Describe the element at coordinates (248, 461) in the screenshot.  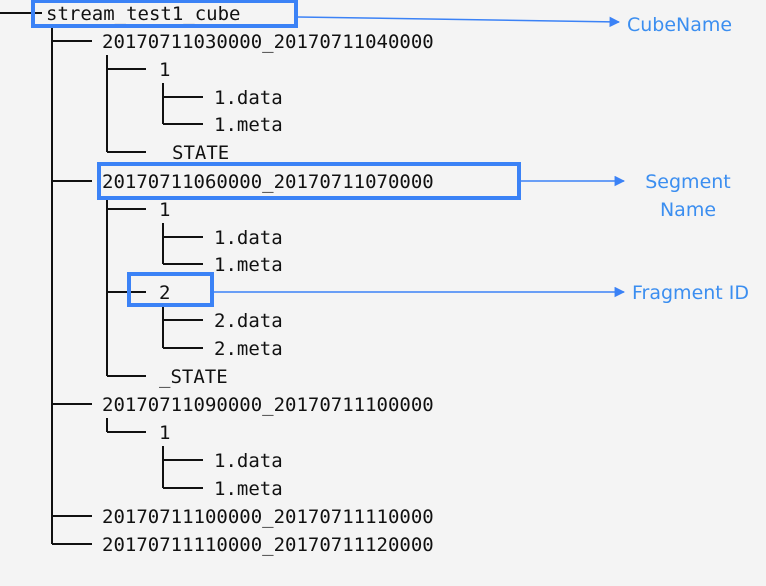
I see `segment3-fragment1-data-file: 1.data` at that location.